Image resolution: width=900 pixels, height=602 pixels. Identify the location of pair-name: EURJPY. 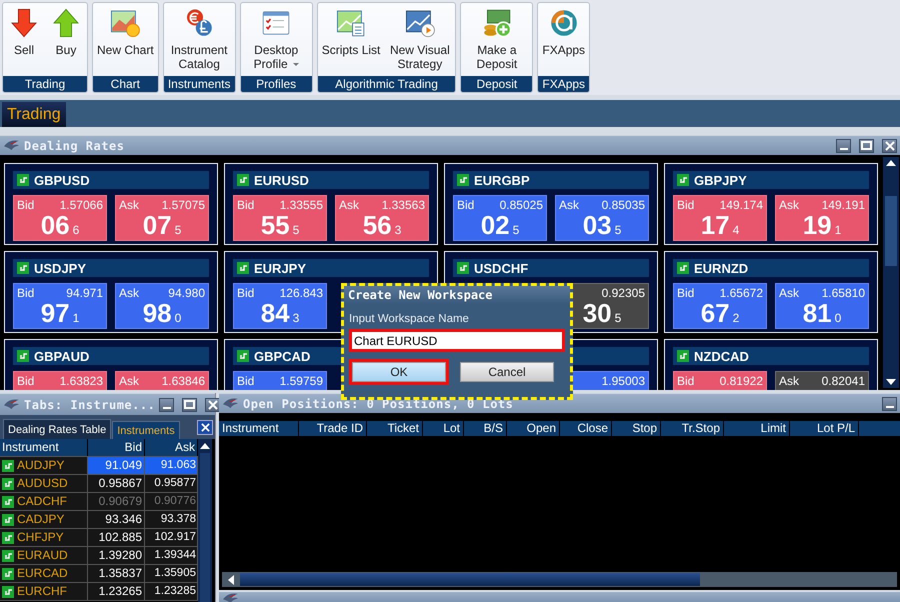
(280, 268).